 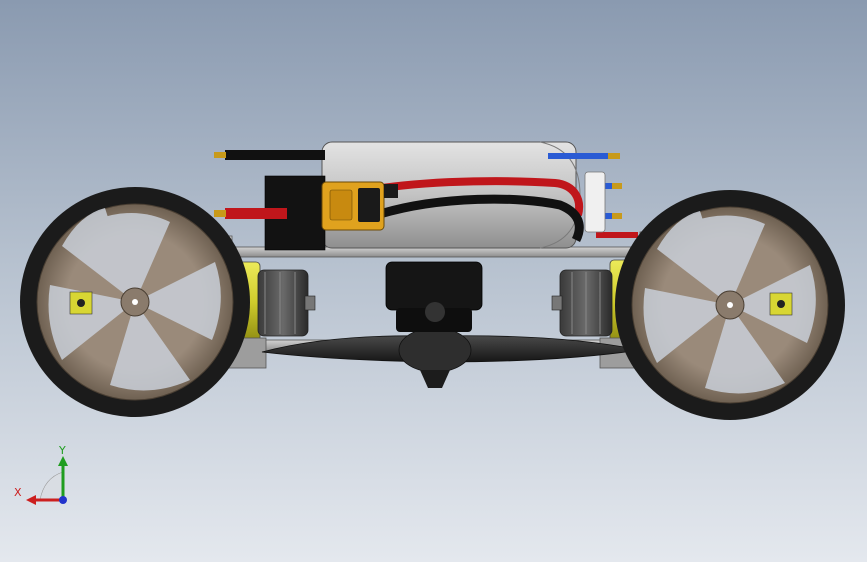 I want to click on left-wheel, so click(x=135, y=302).